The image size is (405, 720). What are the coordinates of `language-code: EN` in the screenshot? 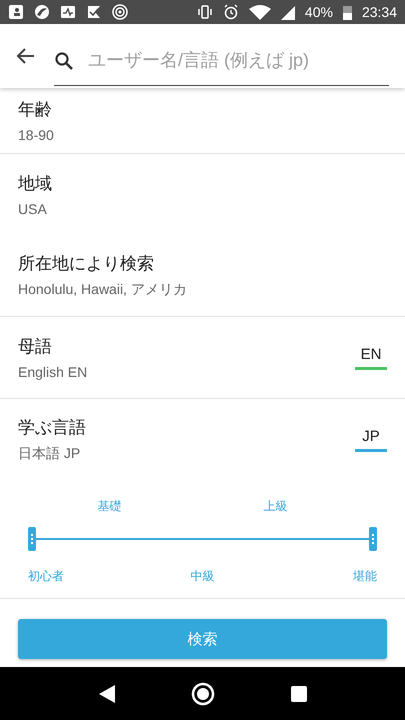 It's located at (371, 358).